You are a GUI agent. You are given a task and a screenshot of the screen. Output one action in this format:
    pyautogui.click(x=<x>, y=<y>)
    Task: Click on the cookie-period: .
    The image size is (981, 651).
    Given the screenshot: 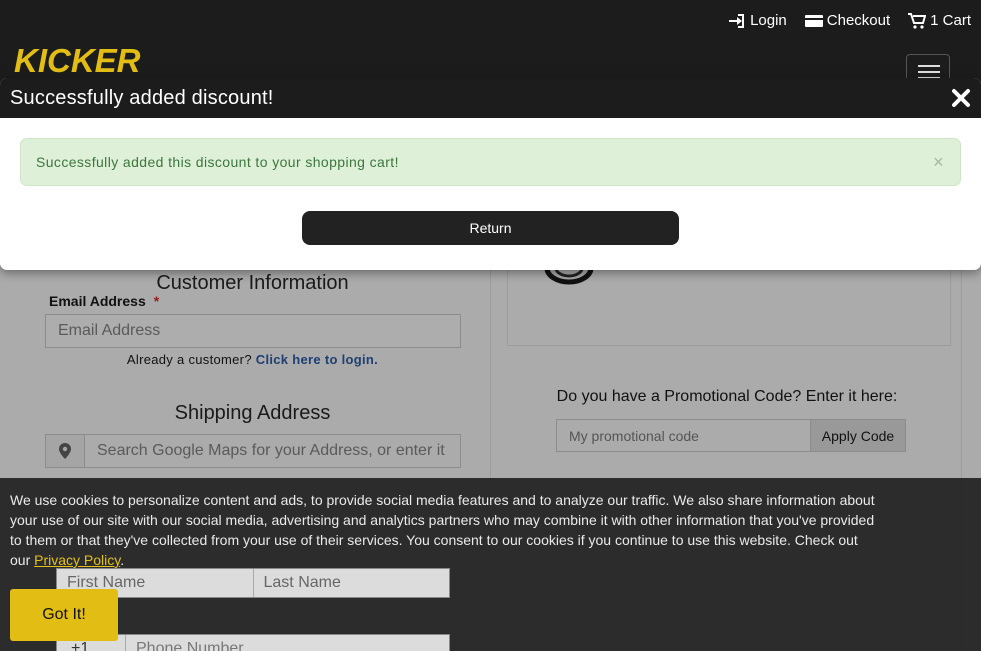 What is the action you would take?
    pyautogui.click(x=122, y=560)
    